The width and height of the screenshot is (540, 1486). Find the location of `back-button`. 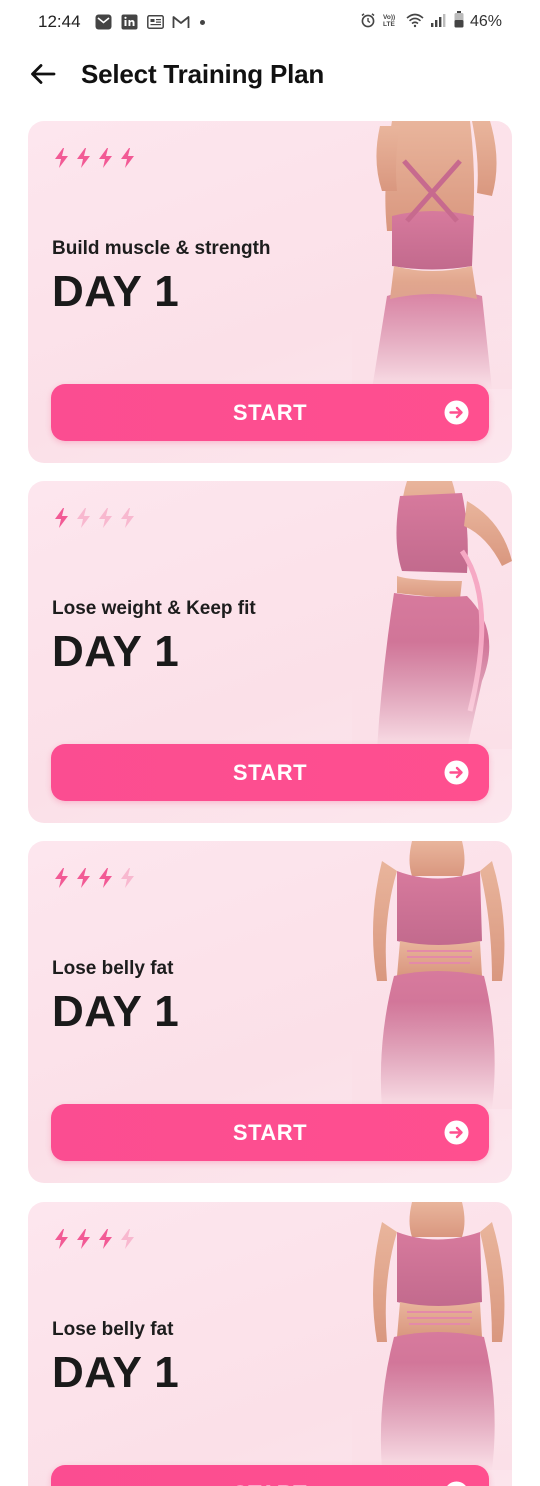

back-button is located at coordinates (43, 74).